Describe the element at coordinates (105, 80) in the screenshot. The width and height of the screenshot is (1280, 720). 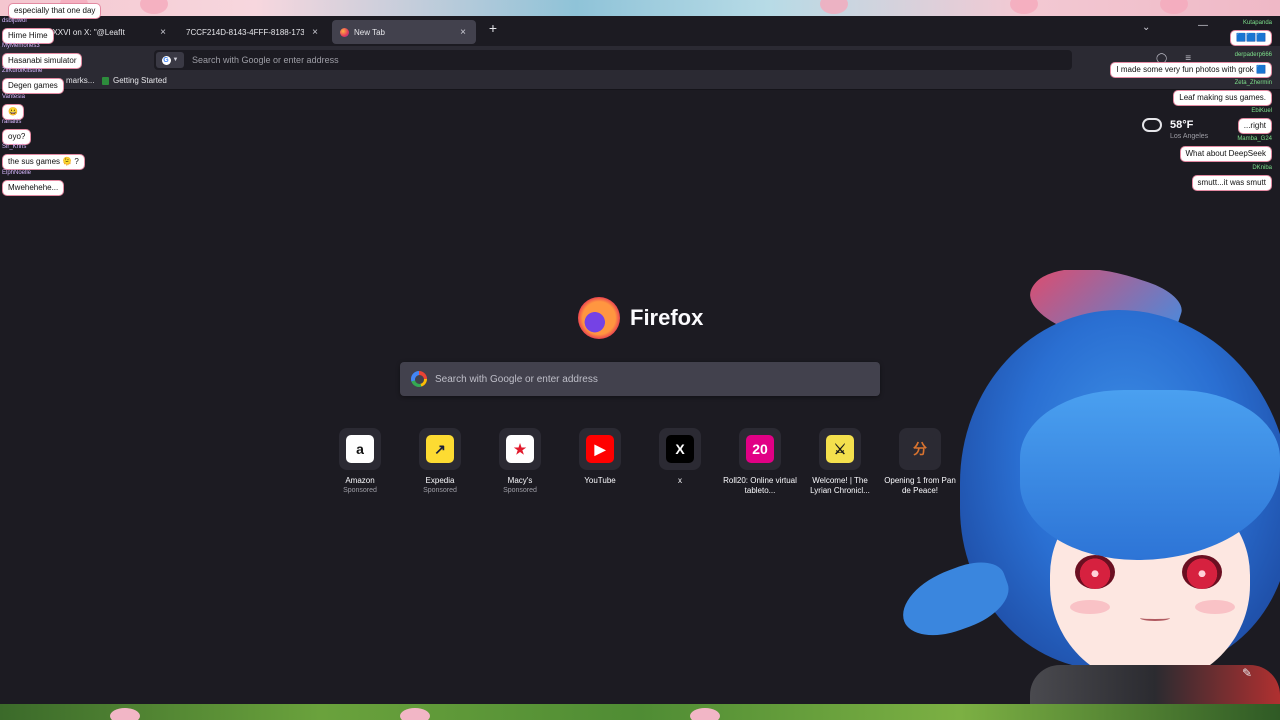
I see `bookmark-icon` at that location.